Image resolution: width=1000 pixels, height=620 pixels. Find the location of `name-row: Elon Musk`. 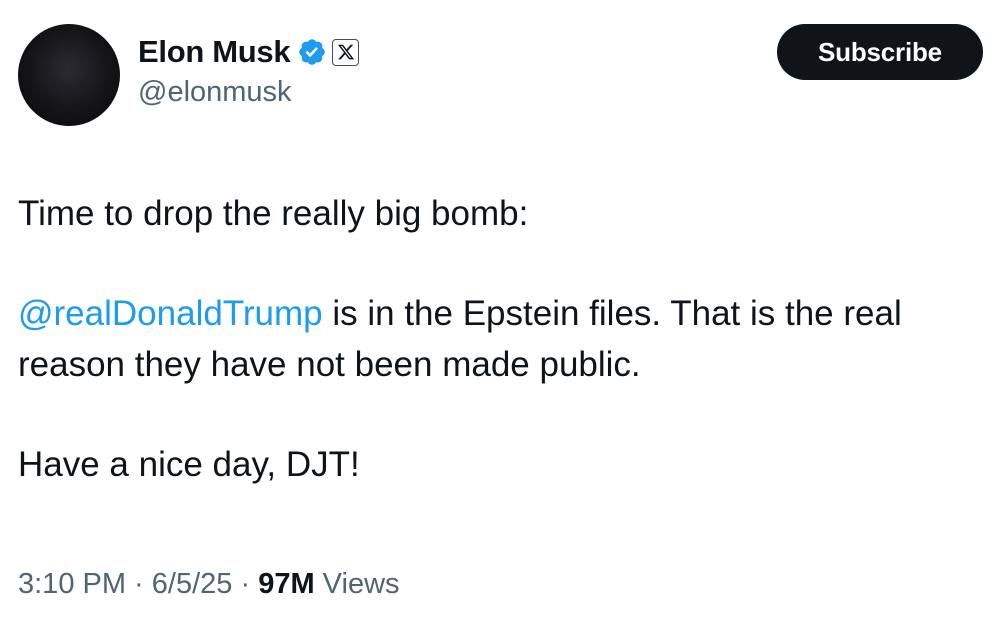

name-row: Elon Musk is located at coordinates (249, 52).